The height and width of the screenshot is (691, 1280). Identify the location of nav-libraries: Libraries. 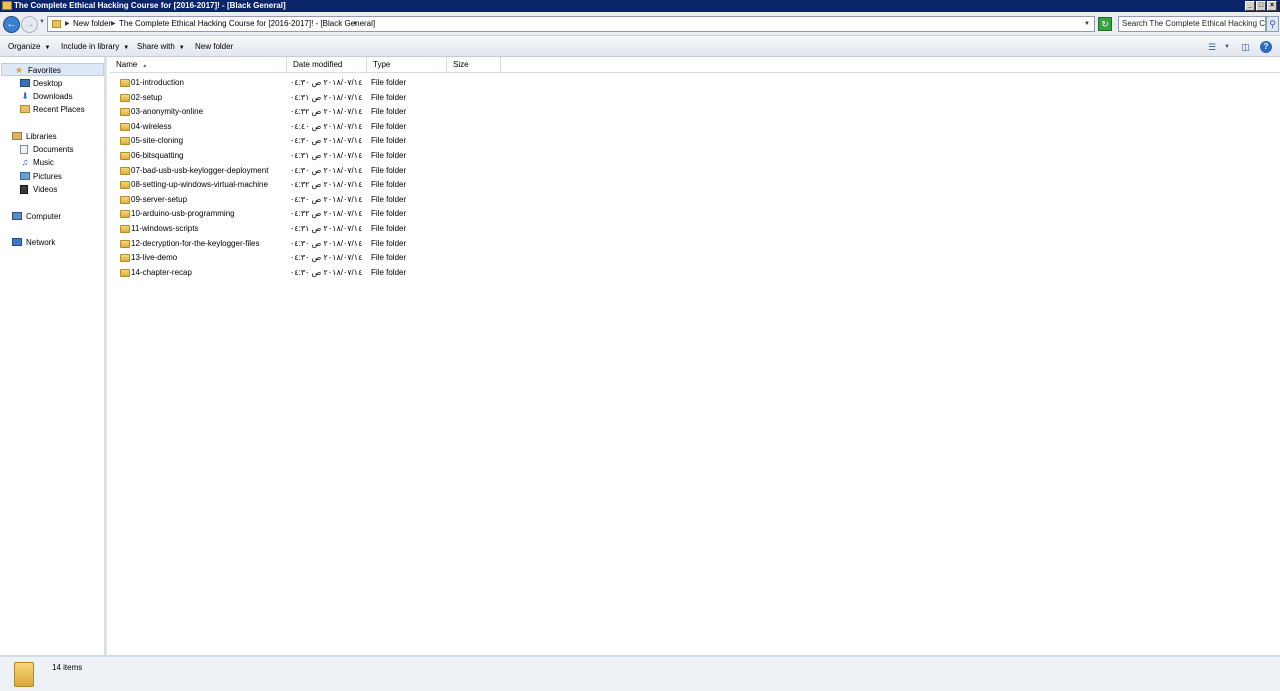
(52, 136).